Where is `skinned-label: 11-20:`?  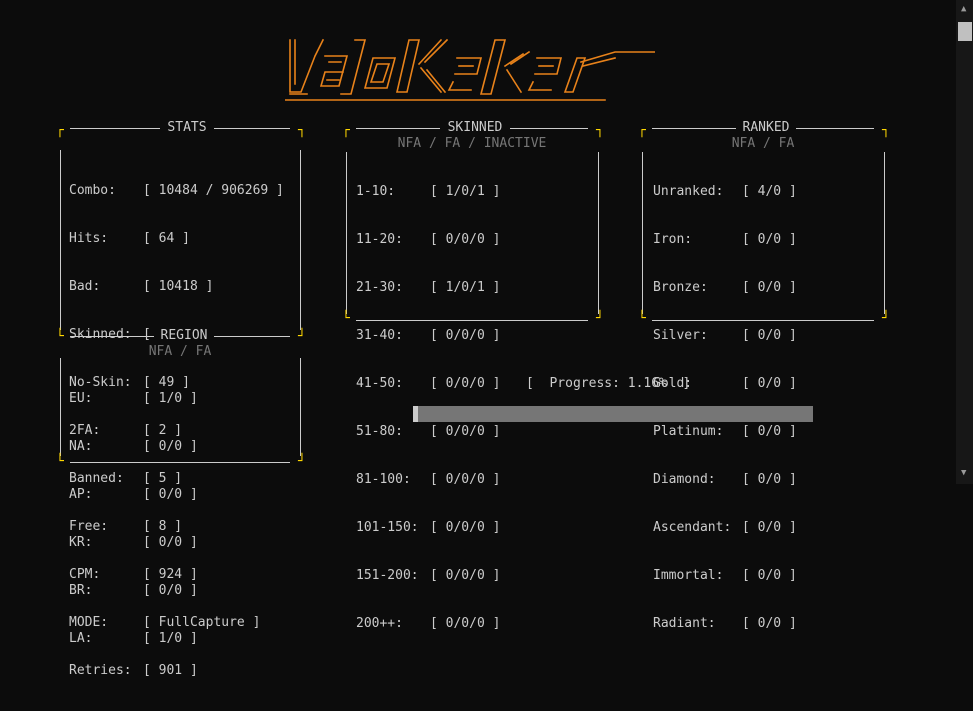
skinned-label: 11-20: is located at coordinates (379, 239).